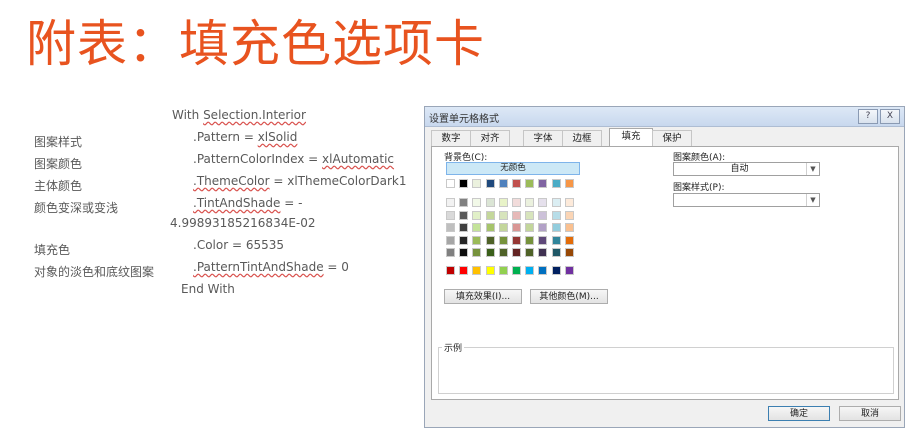  What do you see at coordinates (543, 138) in the screenshot?
I see `tab-font: 字体` at bounding box center [543, 138].